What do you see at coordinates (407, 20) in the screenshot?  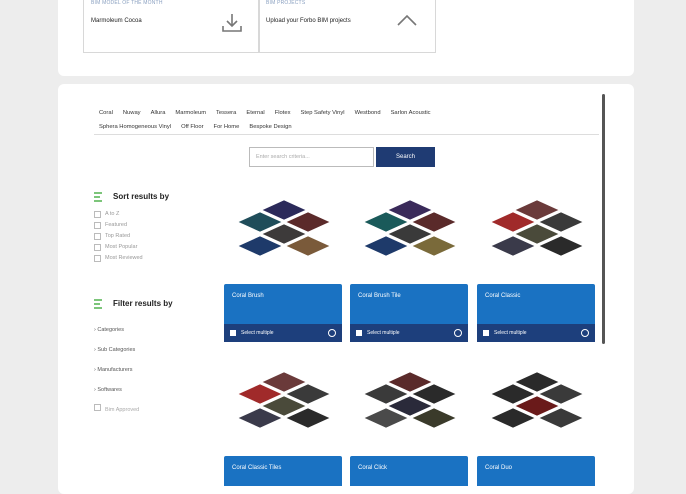 I see `chevron-up-icon` at bounding box center [407, 20].